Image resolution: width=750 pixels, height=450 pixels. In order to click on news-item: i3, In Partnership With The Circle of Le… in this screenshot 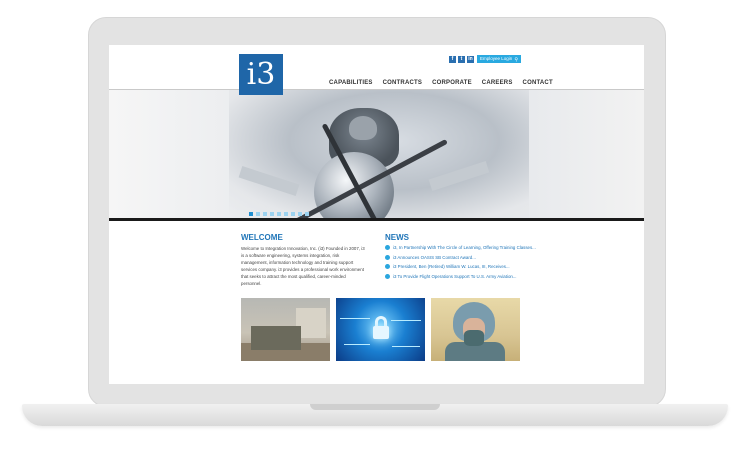, I will do `click(460, 248)`.